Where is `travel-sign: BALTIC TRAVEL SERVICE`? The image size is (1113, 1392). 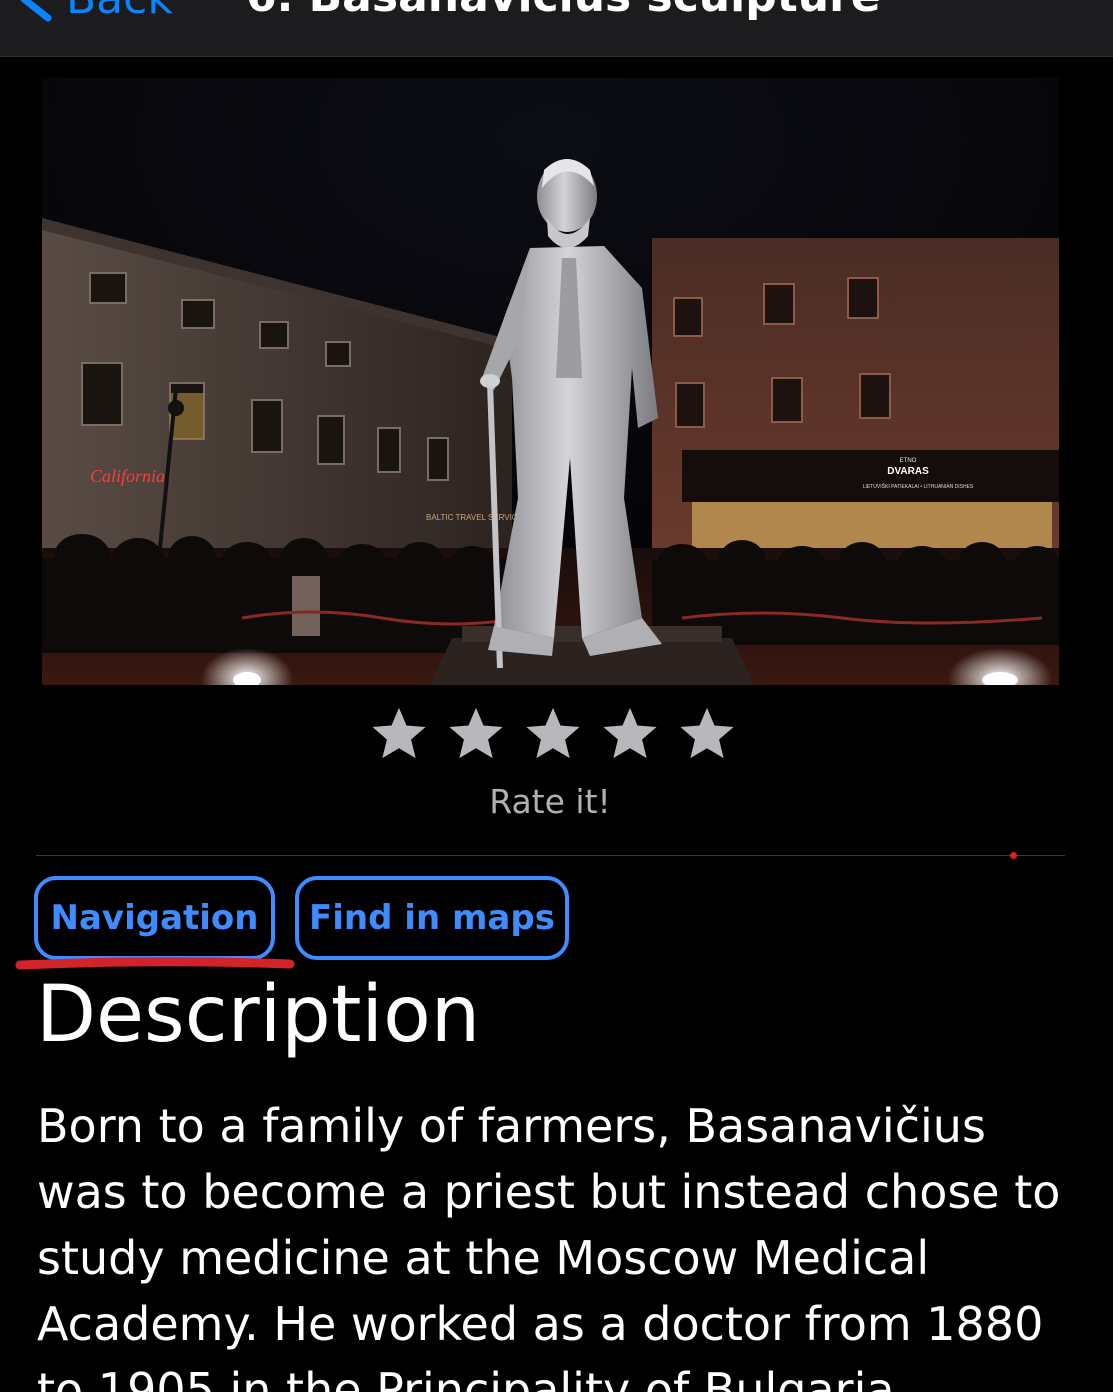
travel-sign: BALTIC TRAVEL SERVICE is located at coordinates (474, 517).